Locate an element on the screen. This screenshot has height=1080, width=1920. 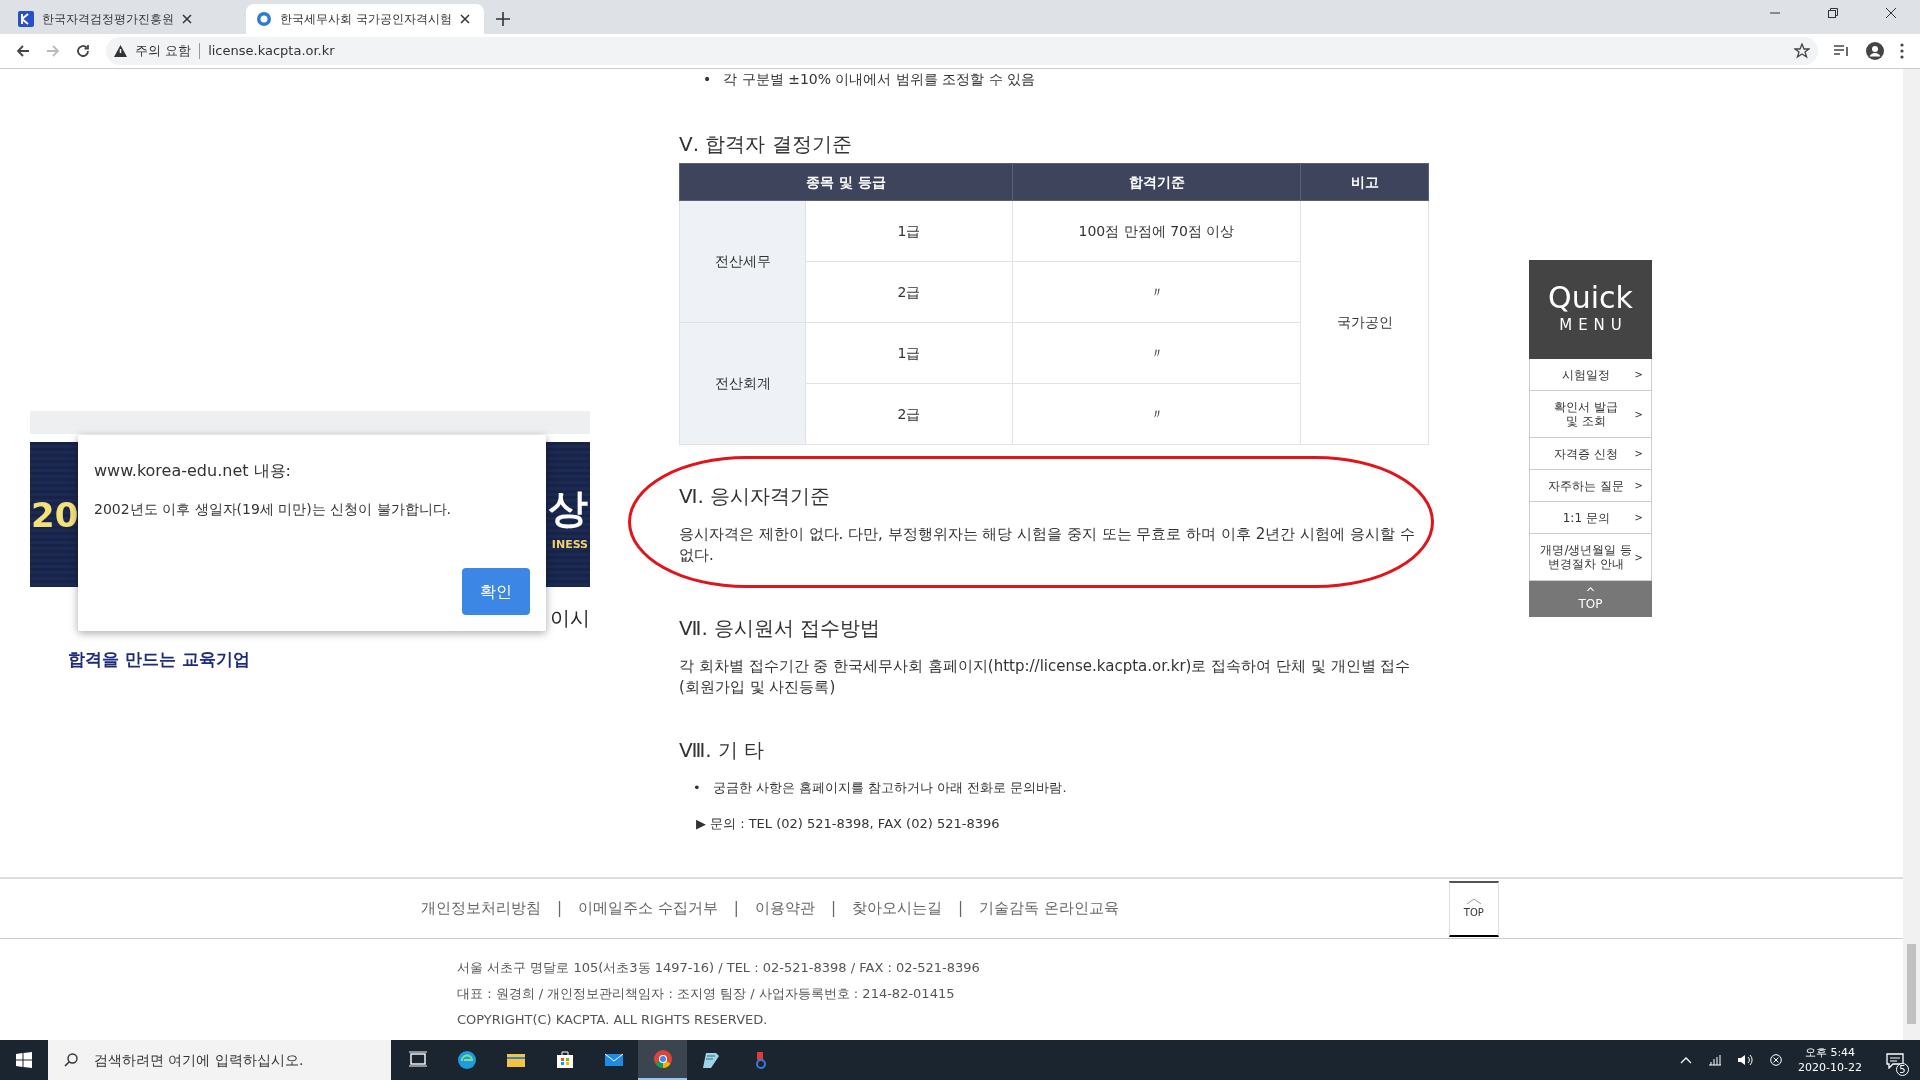
reload-icon is located at coordinates (83, 51).